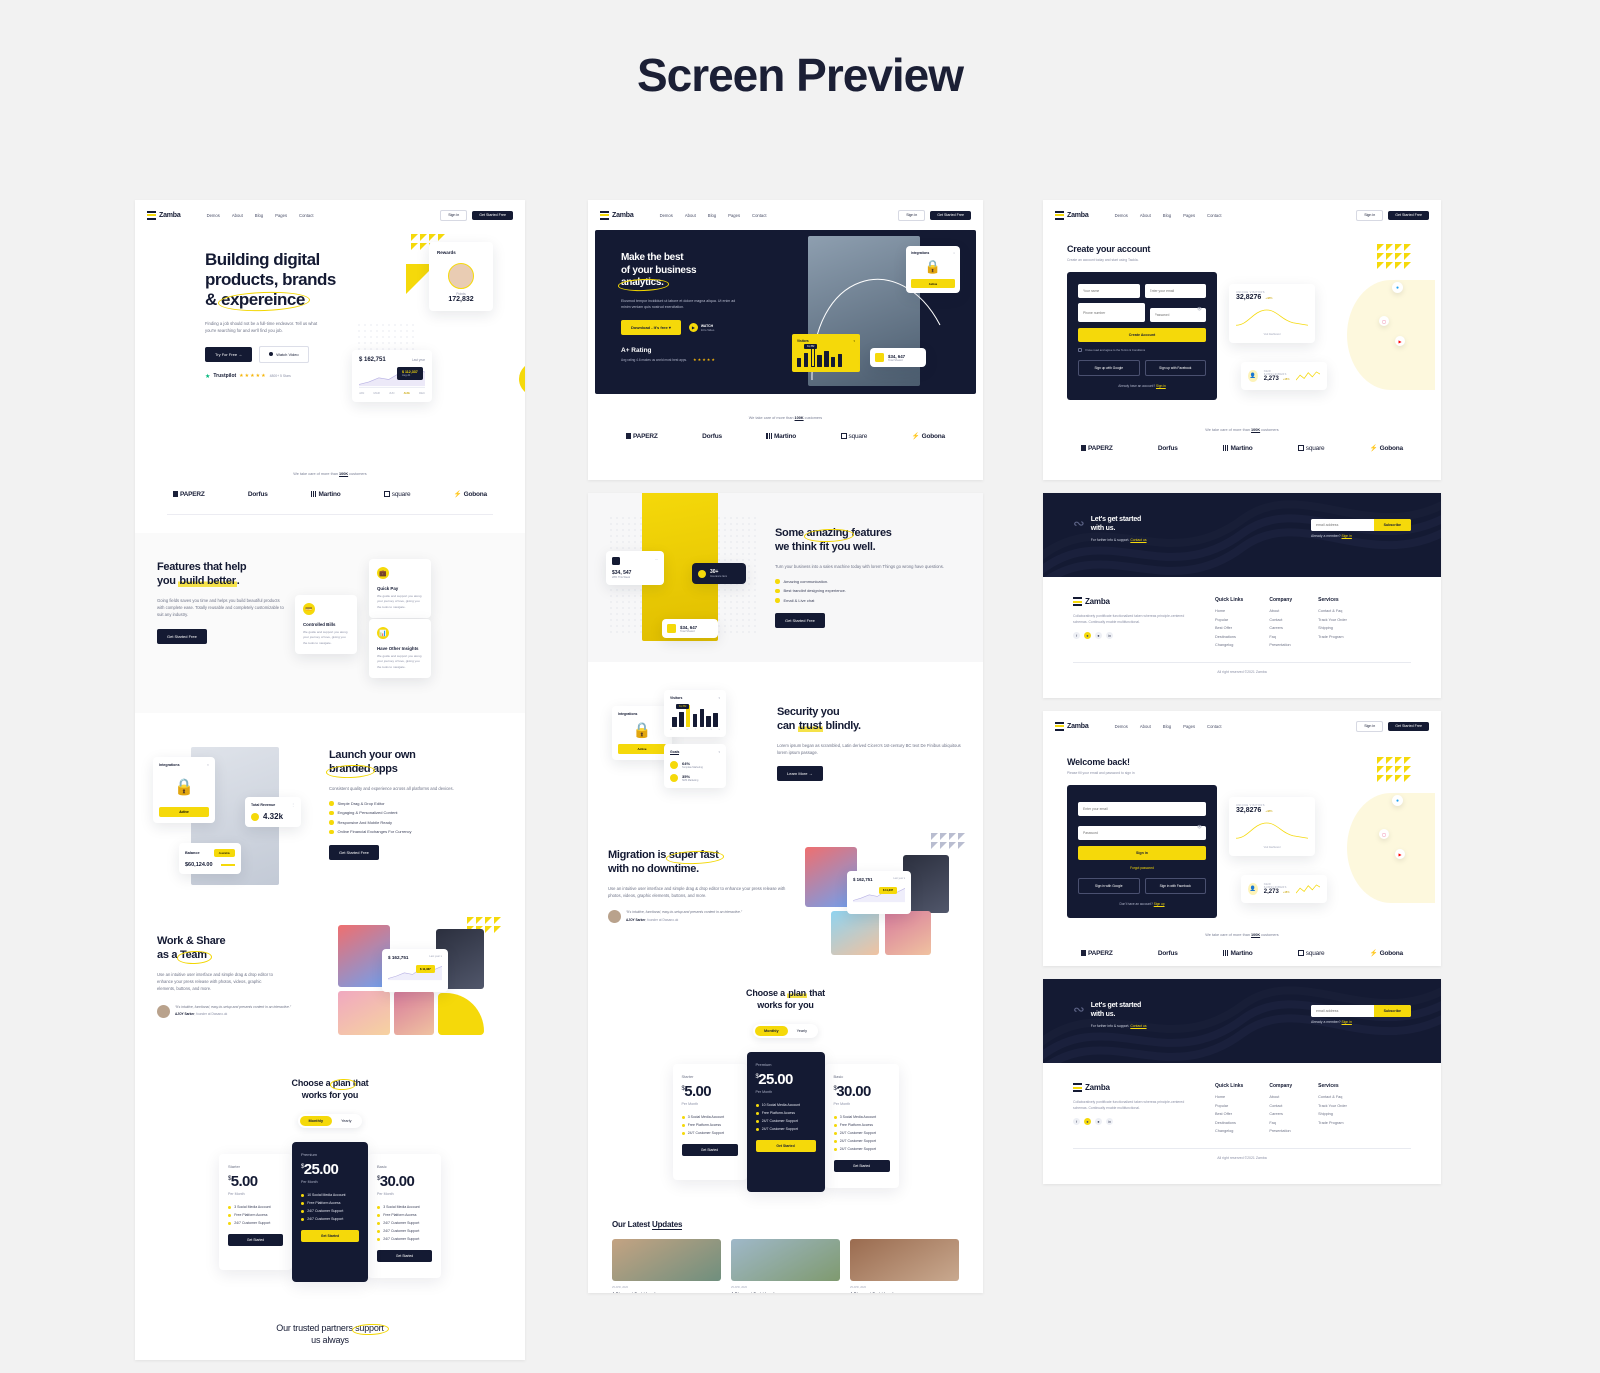 The height and width of the screenshot is (1373, 1600). I want to click on try-for-free-button: Try For Free →, so click(229, 354).